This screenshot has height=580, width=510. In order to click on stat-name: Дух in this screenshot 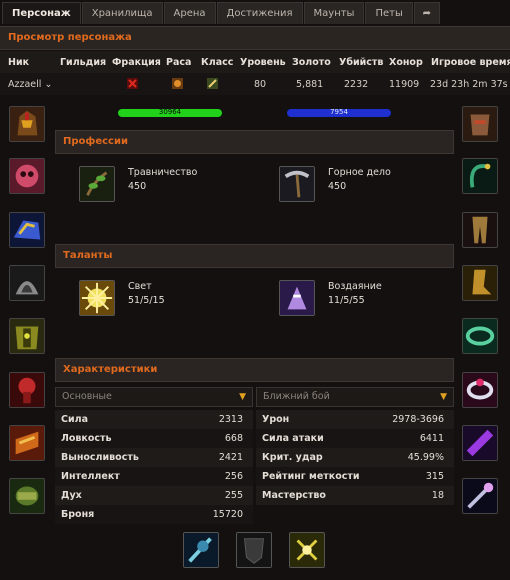, I will do `click(71, 495)`.